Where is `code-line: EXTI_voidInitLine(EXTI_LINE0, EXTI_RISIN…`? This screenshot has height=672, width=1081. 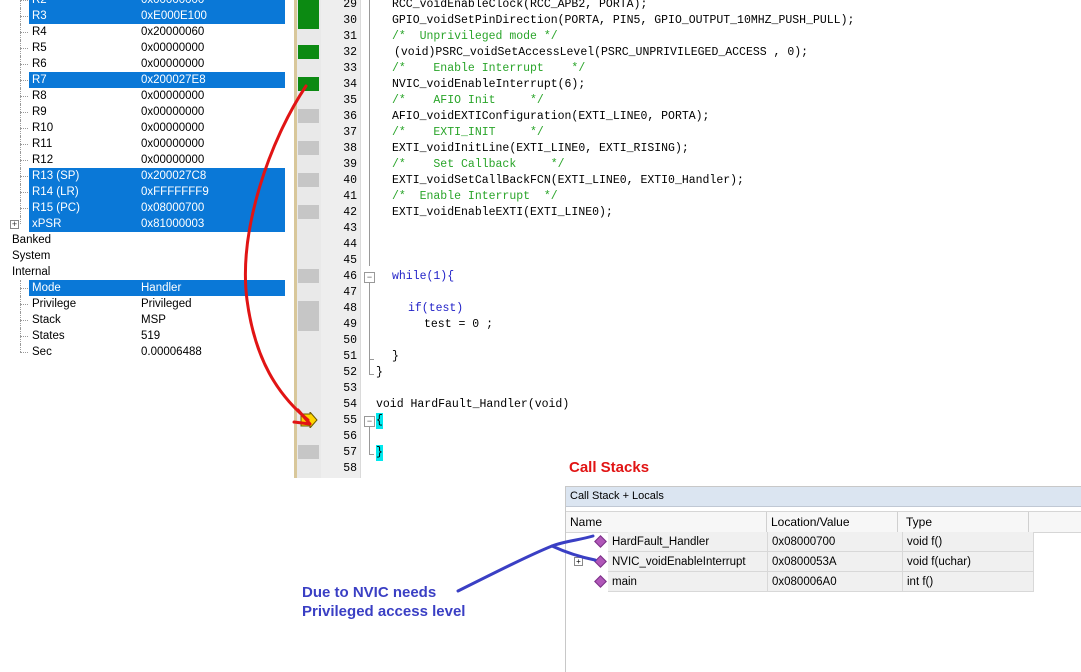
code-line: EXTI_voidInitLine(EXTI_LINE0, EXTI_RISIN… is located at coordinates (540, 149).